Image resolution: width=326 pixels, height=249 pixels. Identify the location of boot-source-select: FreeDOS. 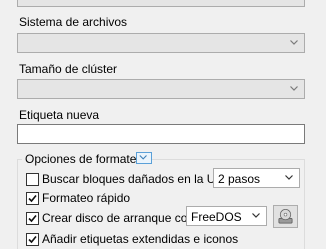
(226, 216).